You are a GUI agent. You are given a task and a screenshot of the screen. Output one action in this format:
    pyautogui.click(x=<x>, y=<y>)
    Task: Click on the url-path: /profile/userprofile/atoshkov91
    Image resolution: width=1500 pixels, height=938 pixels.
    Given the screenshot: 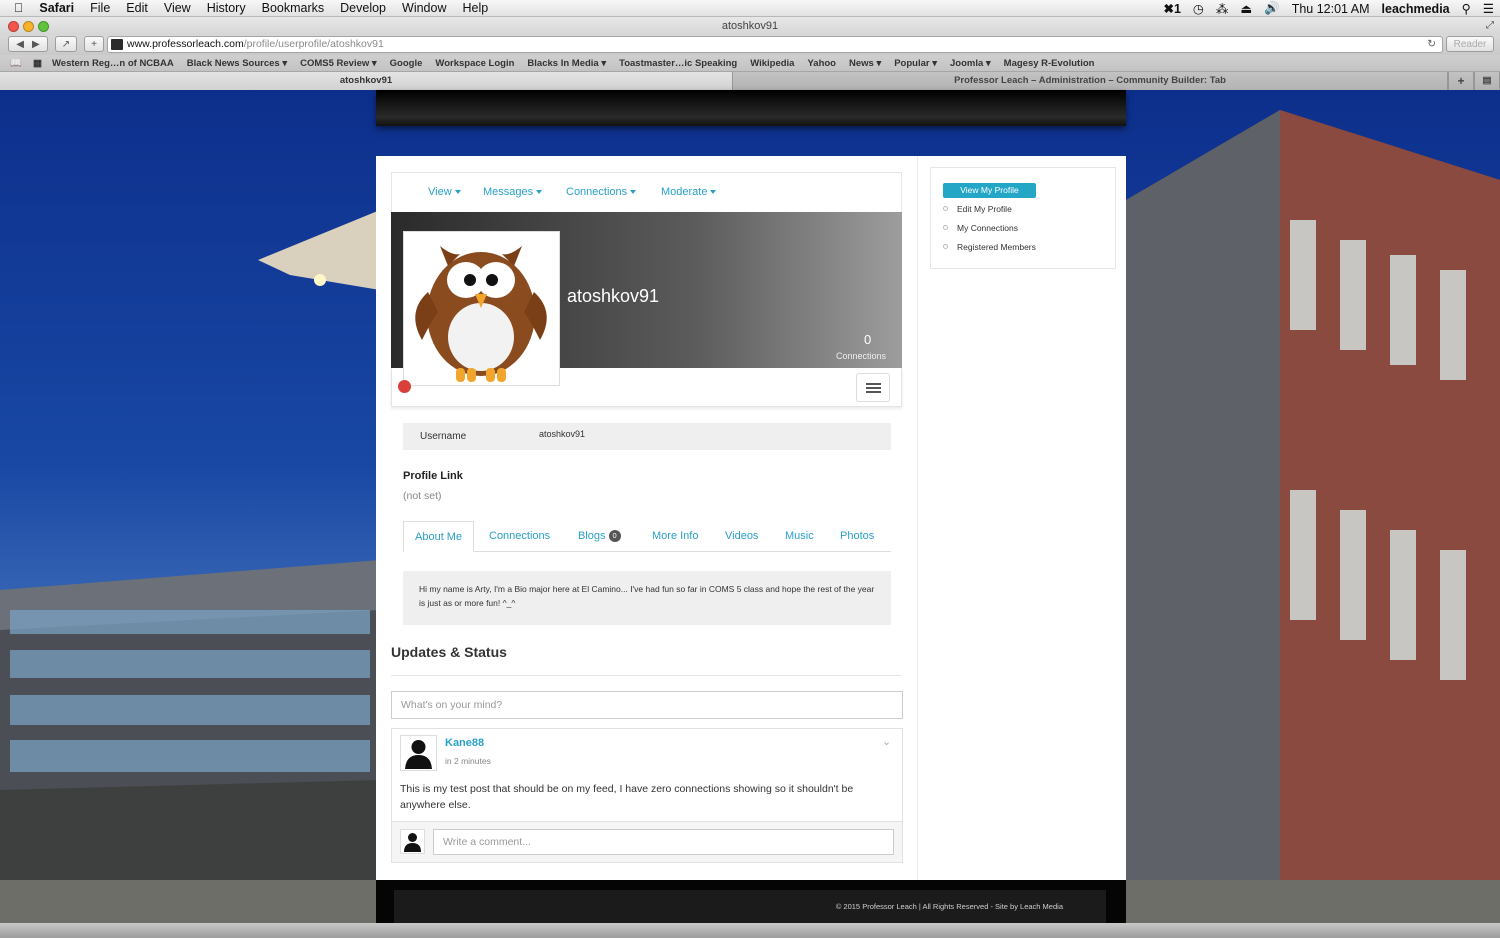 What is the action you would take?
    pyautogui.click(x=313, y=44)
    